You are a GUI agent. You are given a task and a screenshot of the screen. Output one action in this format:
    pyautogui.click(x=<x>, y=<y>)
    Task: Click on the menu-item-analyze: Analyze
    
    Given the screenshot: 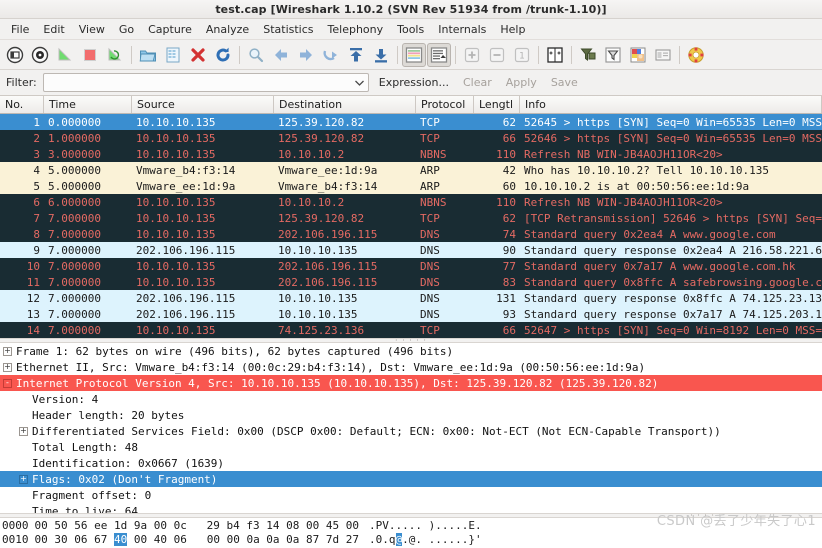 What is the action you would take?
    pyautogui.click(x=227, y=29)
    